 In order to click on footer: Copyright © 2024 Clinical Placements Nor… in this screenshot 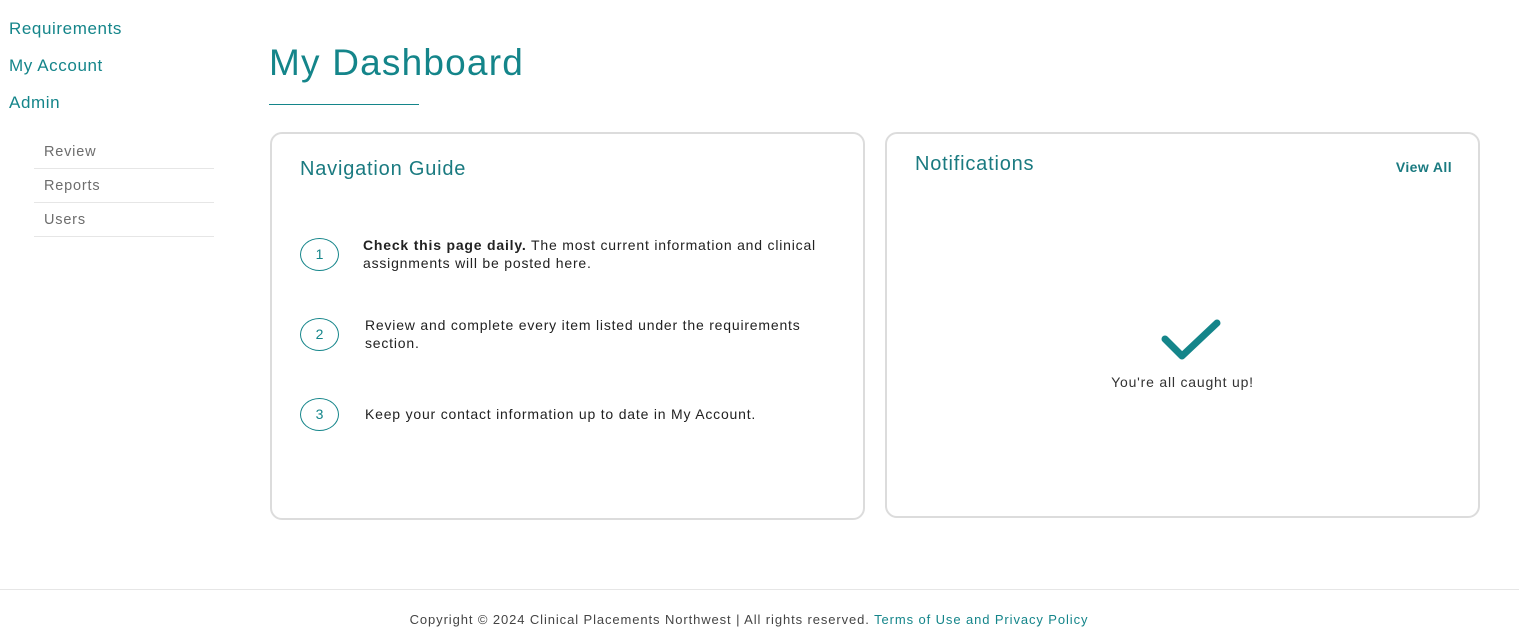, I will do `click(749, 619)`.